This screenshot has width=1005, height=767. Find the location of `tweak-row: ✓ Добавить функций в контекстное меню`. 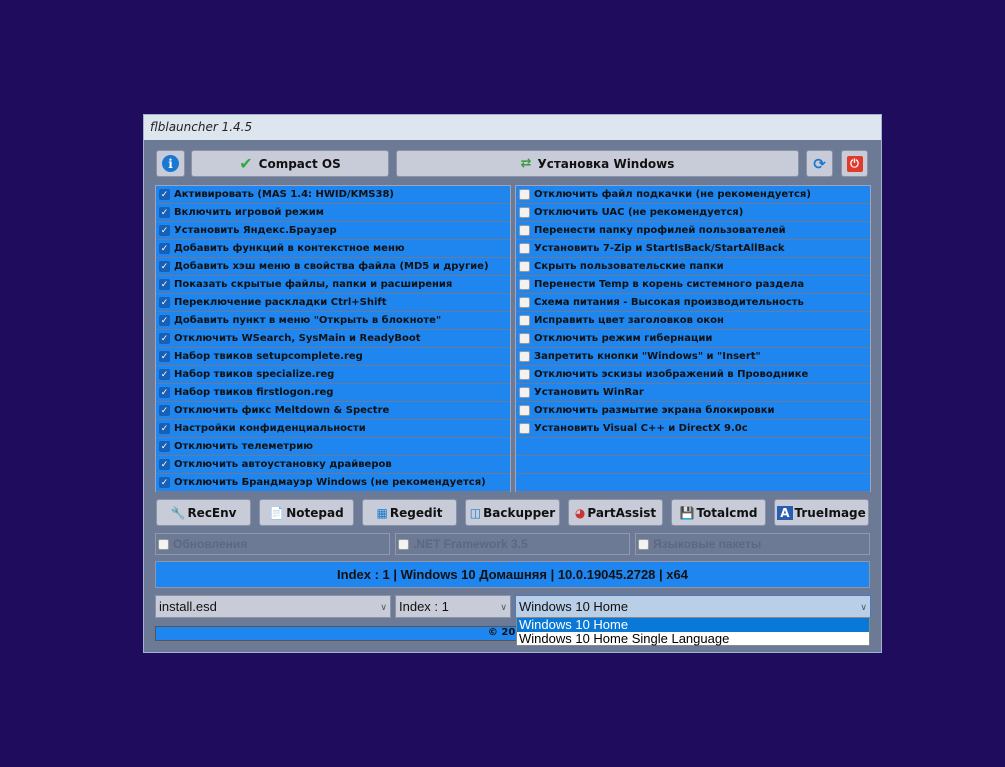

tweak-row: ✓ Добавить функций в контекстное меню is located at coordinates (333, 249).